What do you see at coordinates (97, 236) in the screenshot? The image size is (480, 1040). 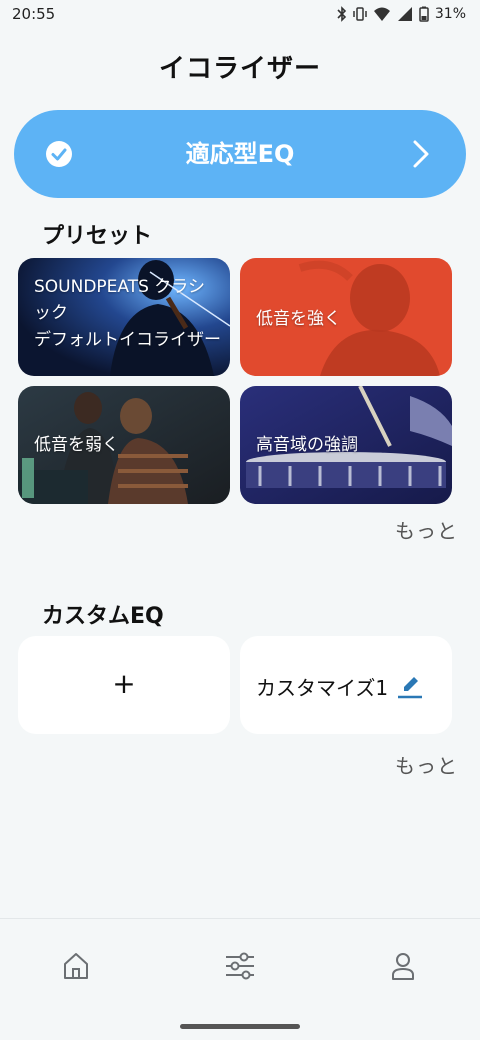 I see `presets-title: プリセット` at bounding box center [97, 236].